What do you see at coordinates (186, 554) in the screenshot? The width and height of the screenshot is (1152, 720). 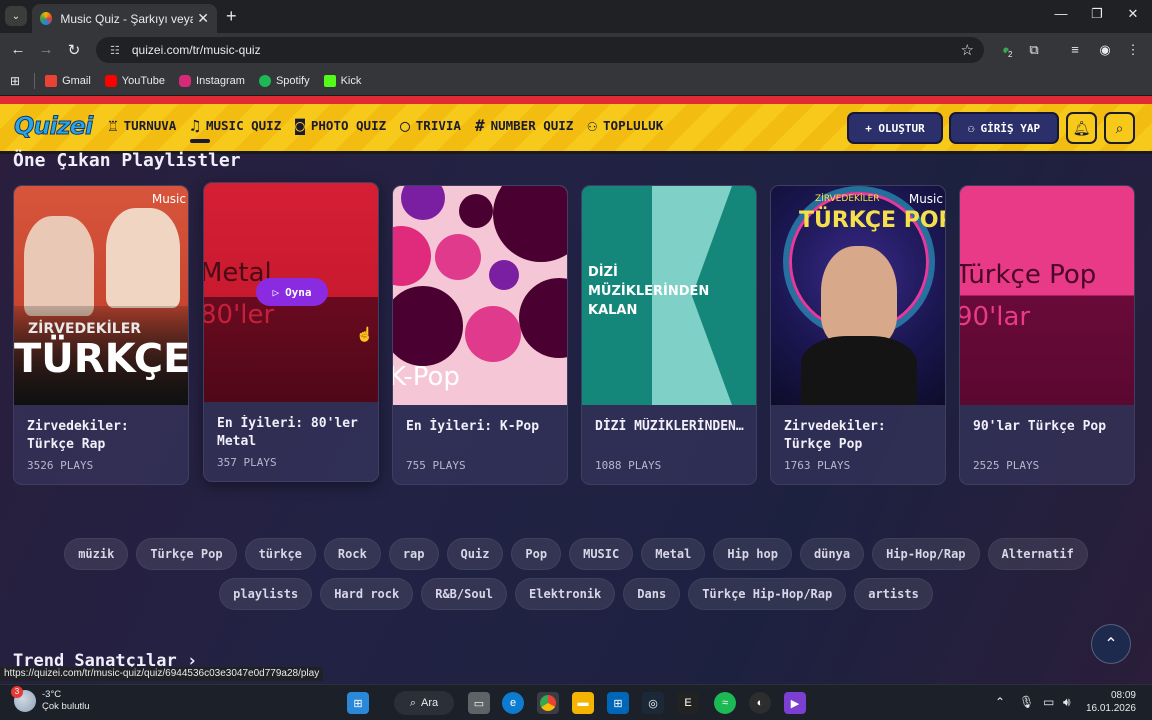 I see `tag-chip: Türkçe Pop` at bounding box center [186, 554].